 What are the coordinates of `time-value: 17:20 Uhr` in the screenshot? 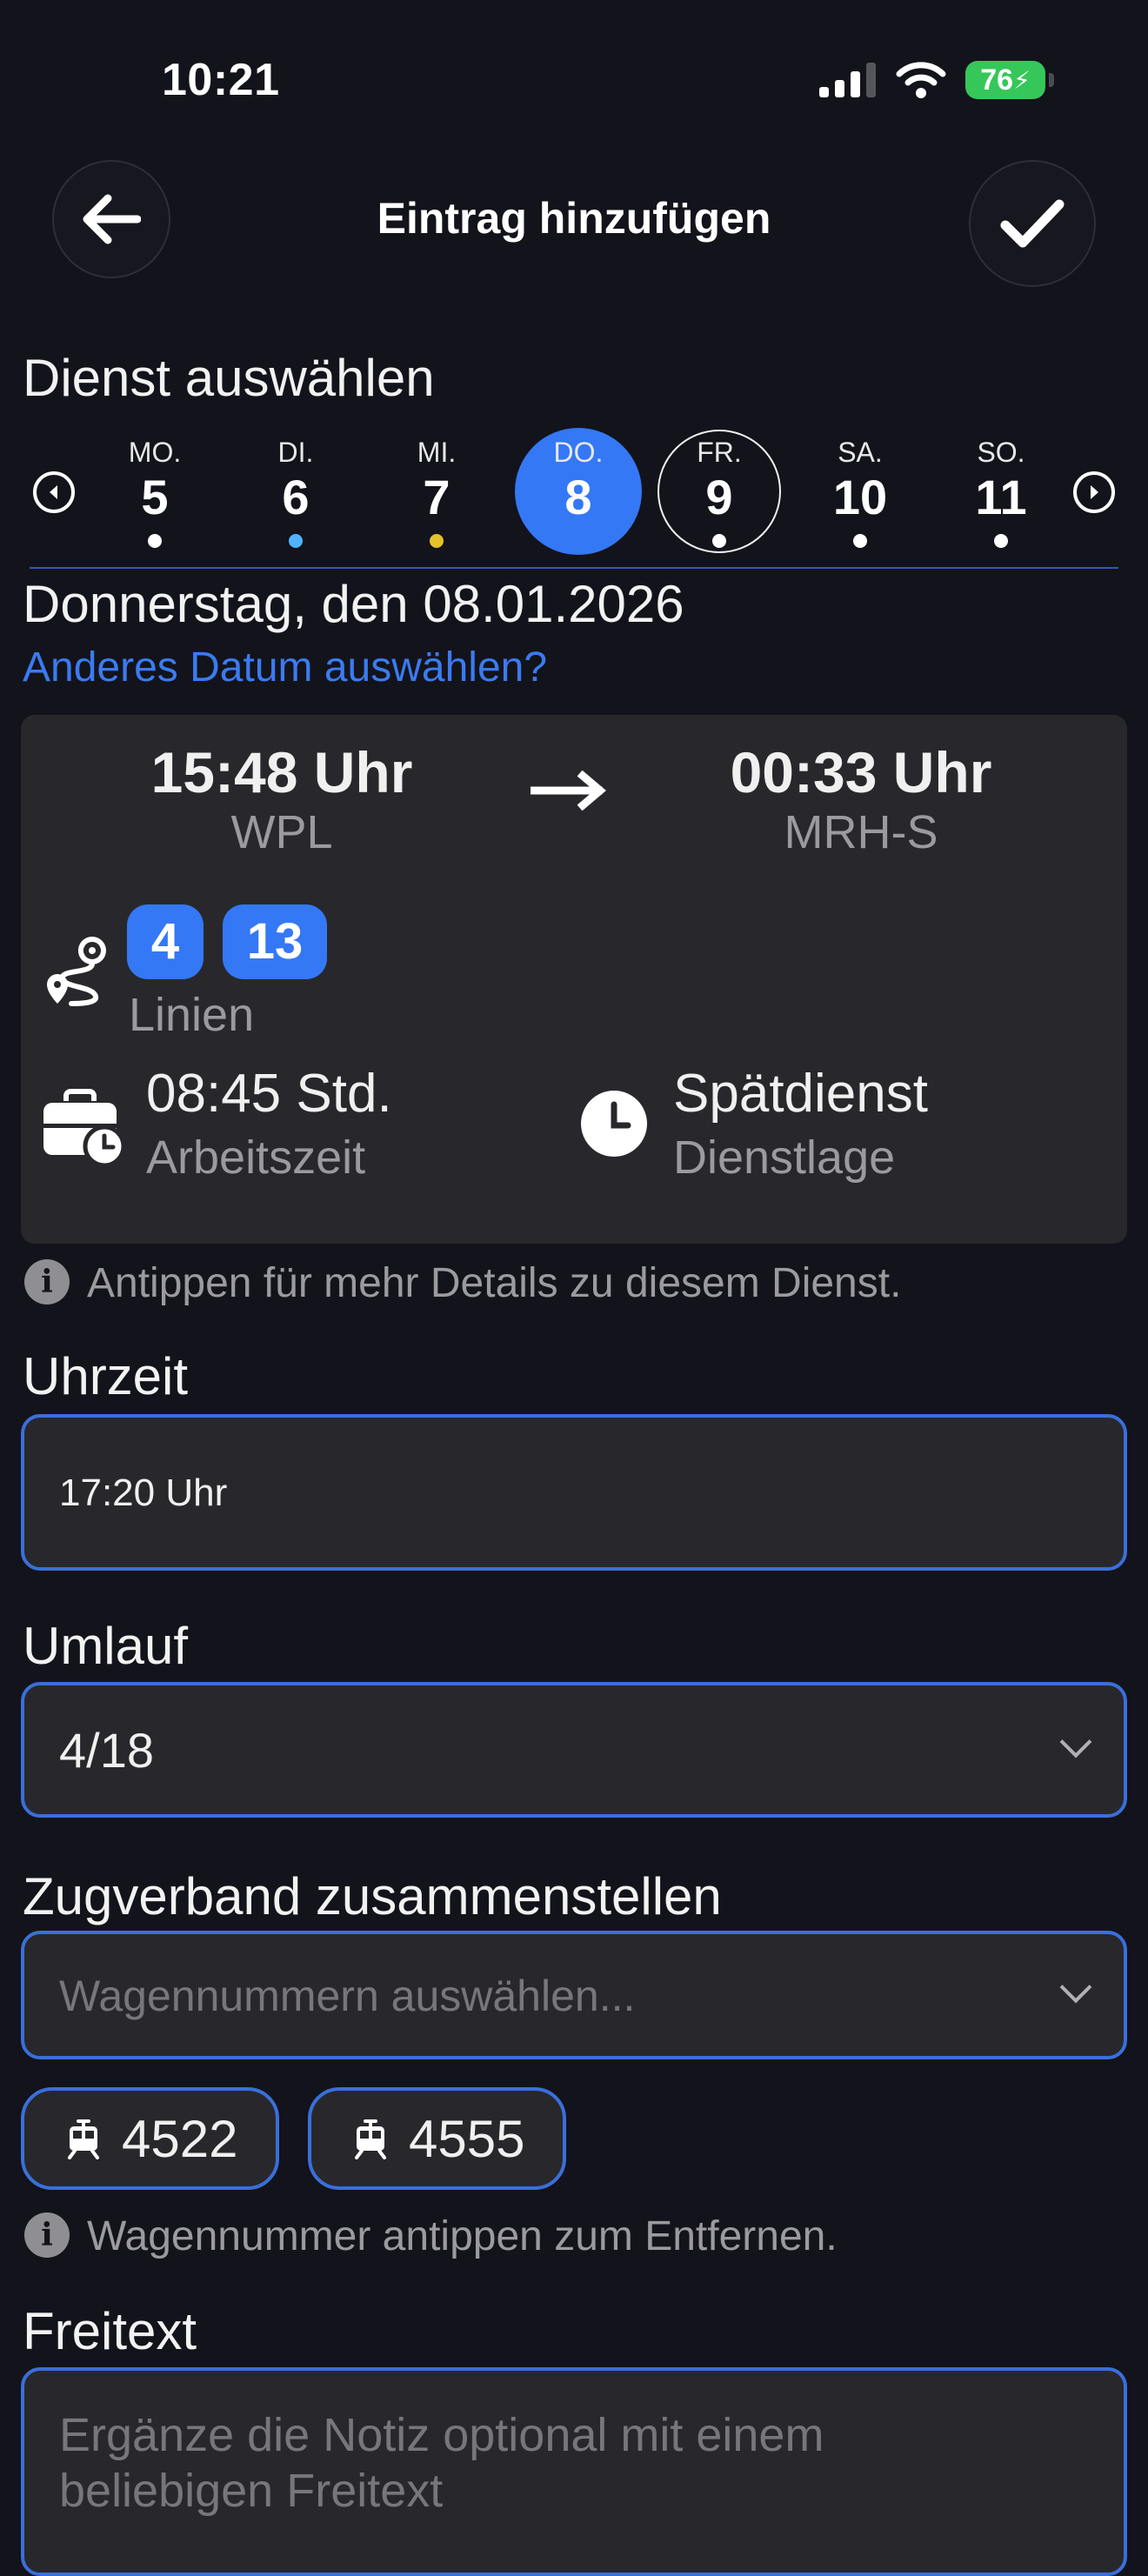 It's located at (144, 1493).